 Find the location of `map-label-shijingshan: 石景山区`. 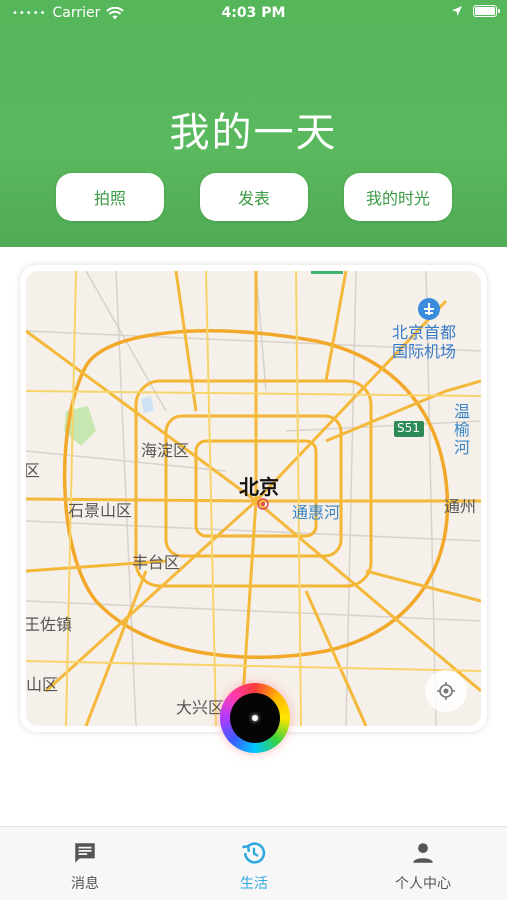

map-label-shijingshan: 石景山区 is located at coordinates (100, 510).